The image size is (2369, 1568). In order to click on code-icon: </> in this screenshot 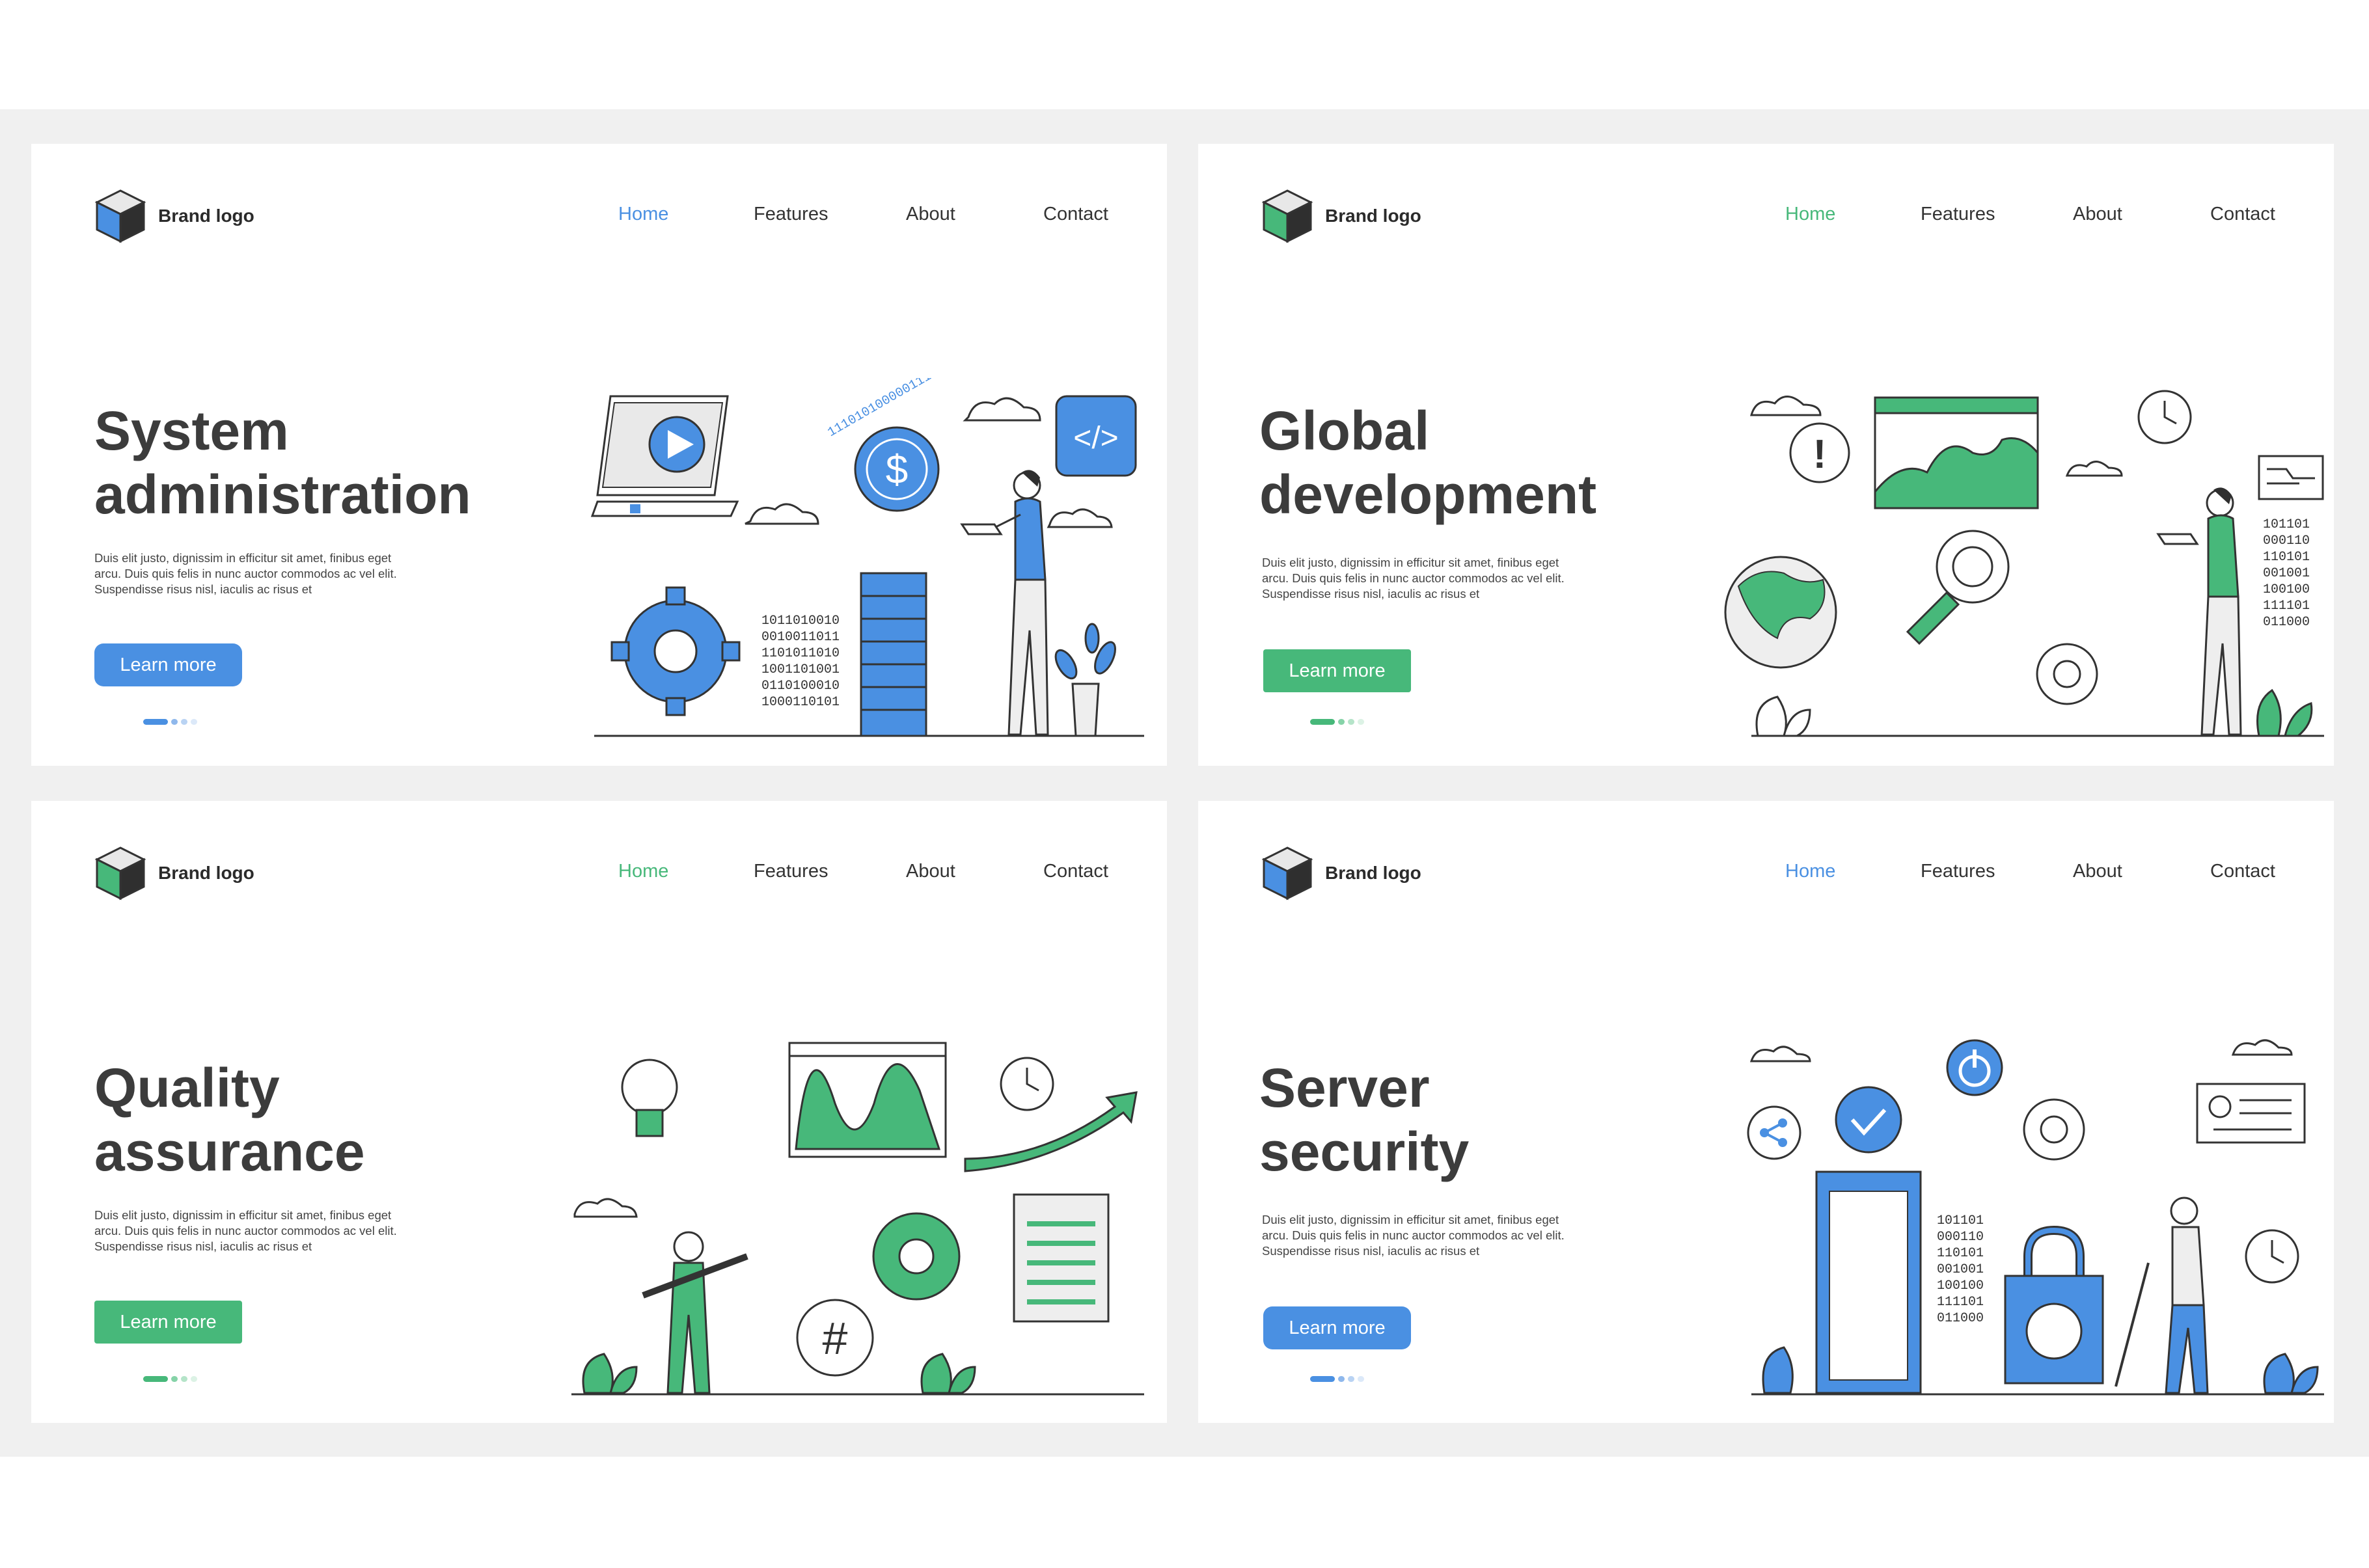, I will do `click(1096, 436)`.